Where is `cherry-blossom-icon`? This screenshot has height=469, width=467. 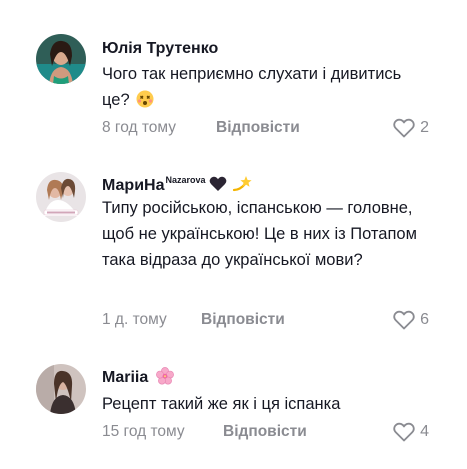 cherry-blossom-icon is located at coordinates (165, 378).